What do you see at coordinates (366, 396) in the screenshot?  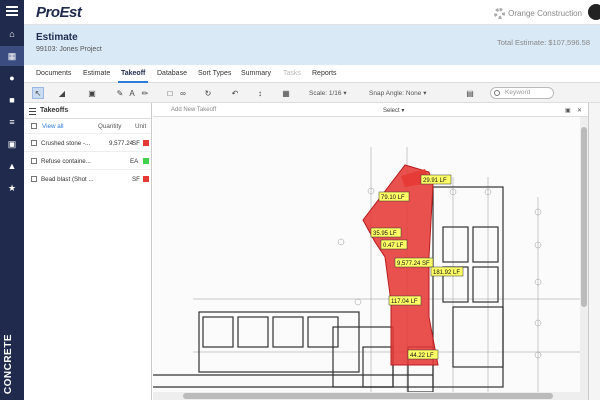 I see `horizontal-scrollbar` at bounding box center [366, 396].